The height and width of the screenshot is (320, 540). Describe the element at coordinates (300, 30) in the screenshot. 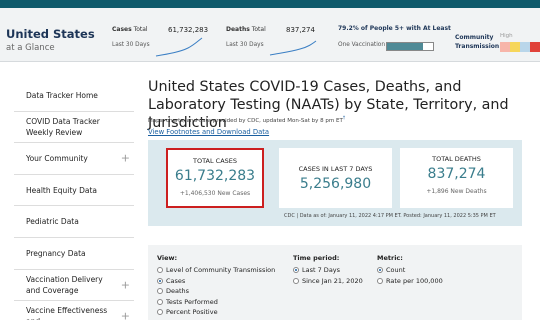

I see `deaths-stat-value: 837,274` at that location.